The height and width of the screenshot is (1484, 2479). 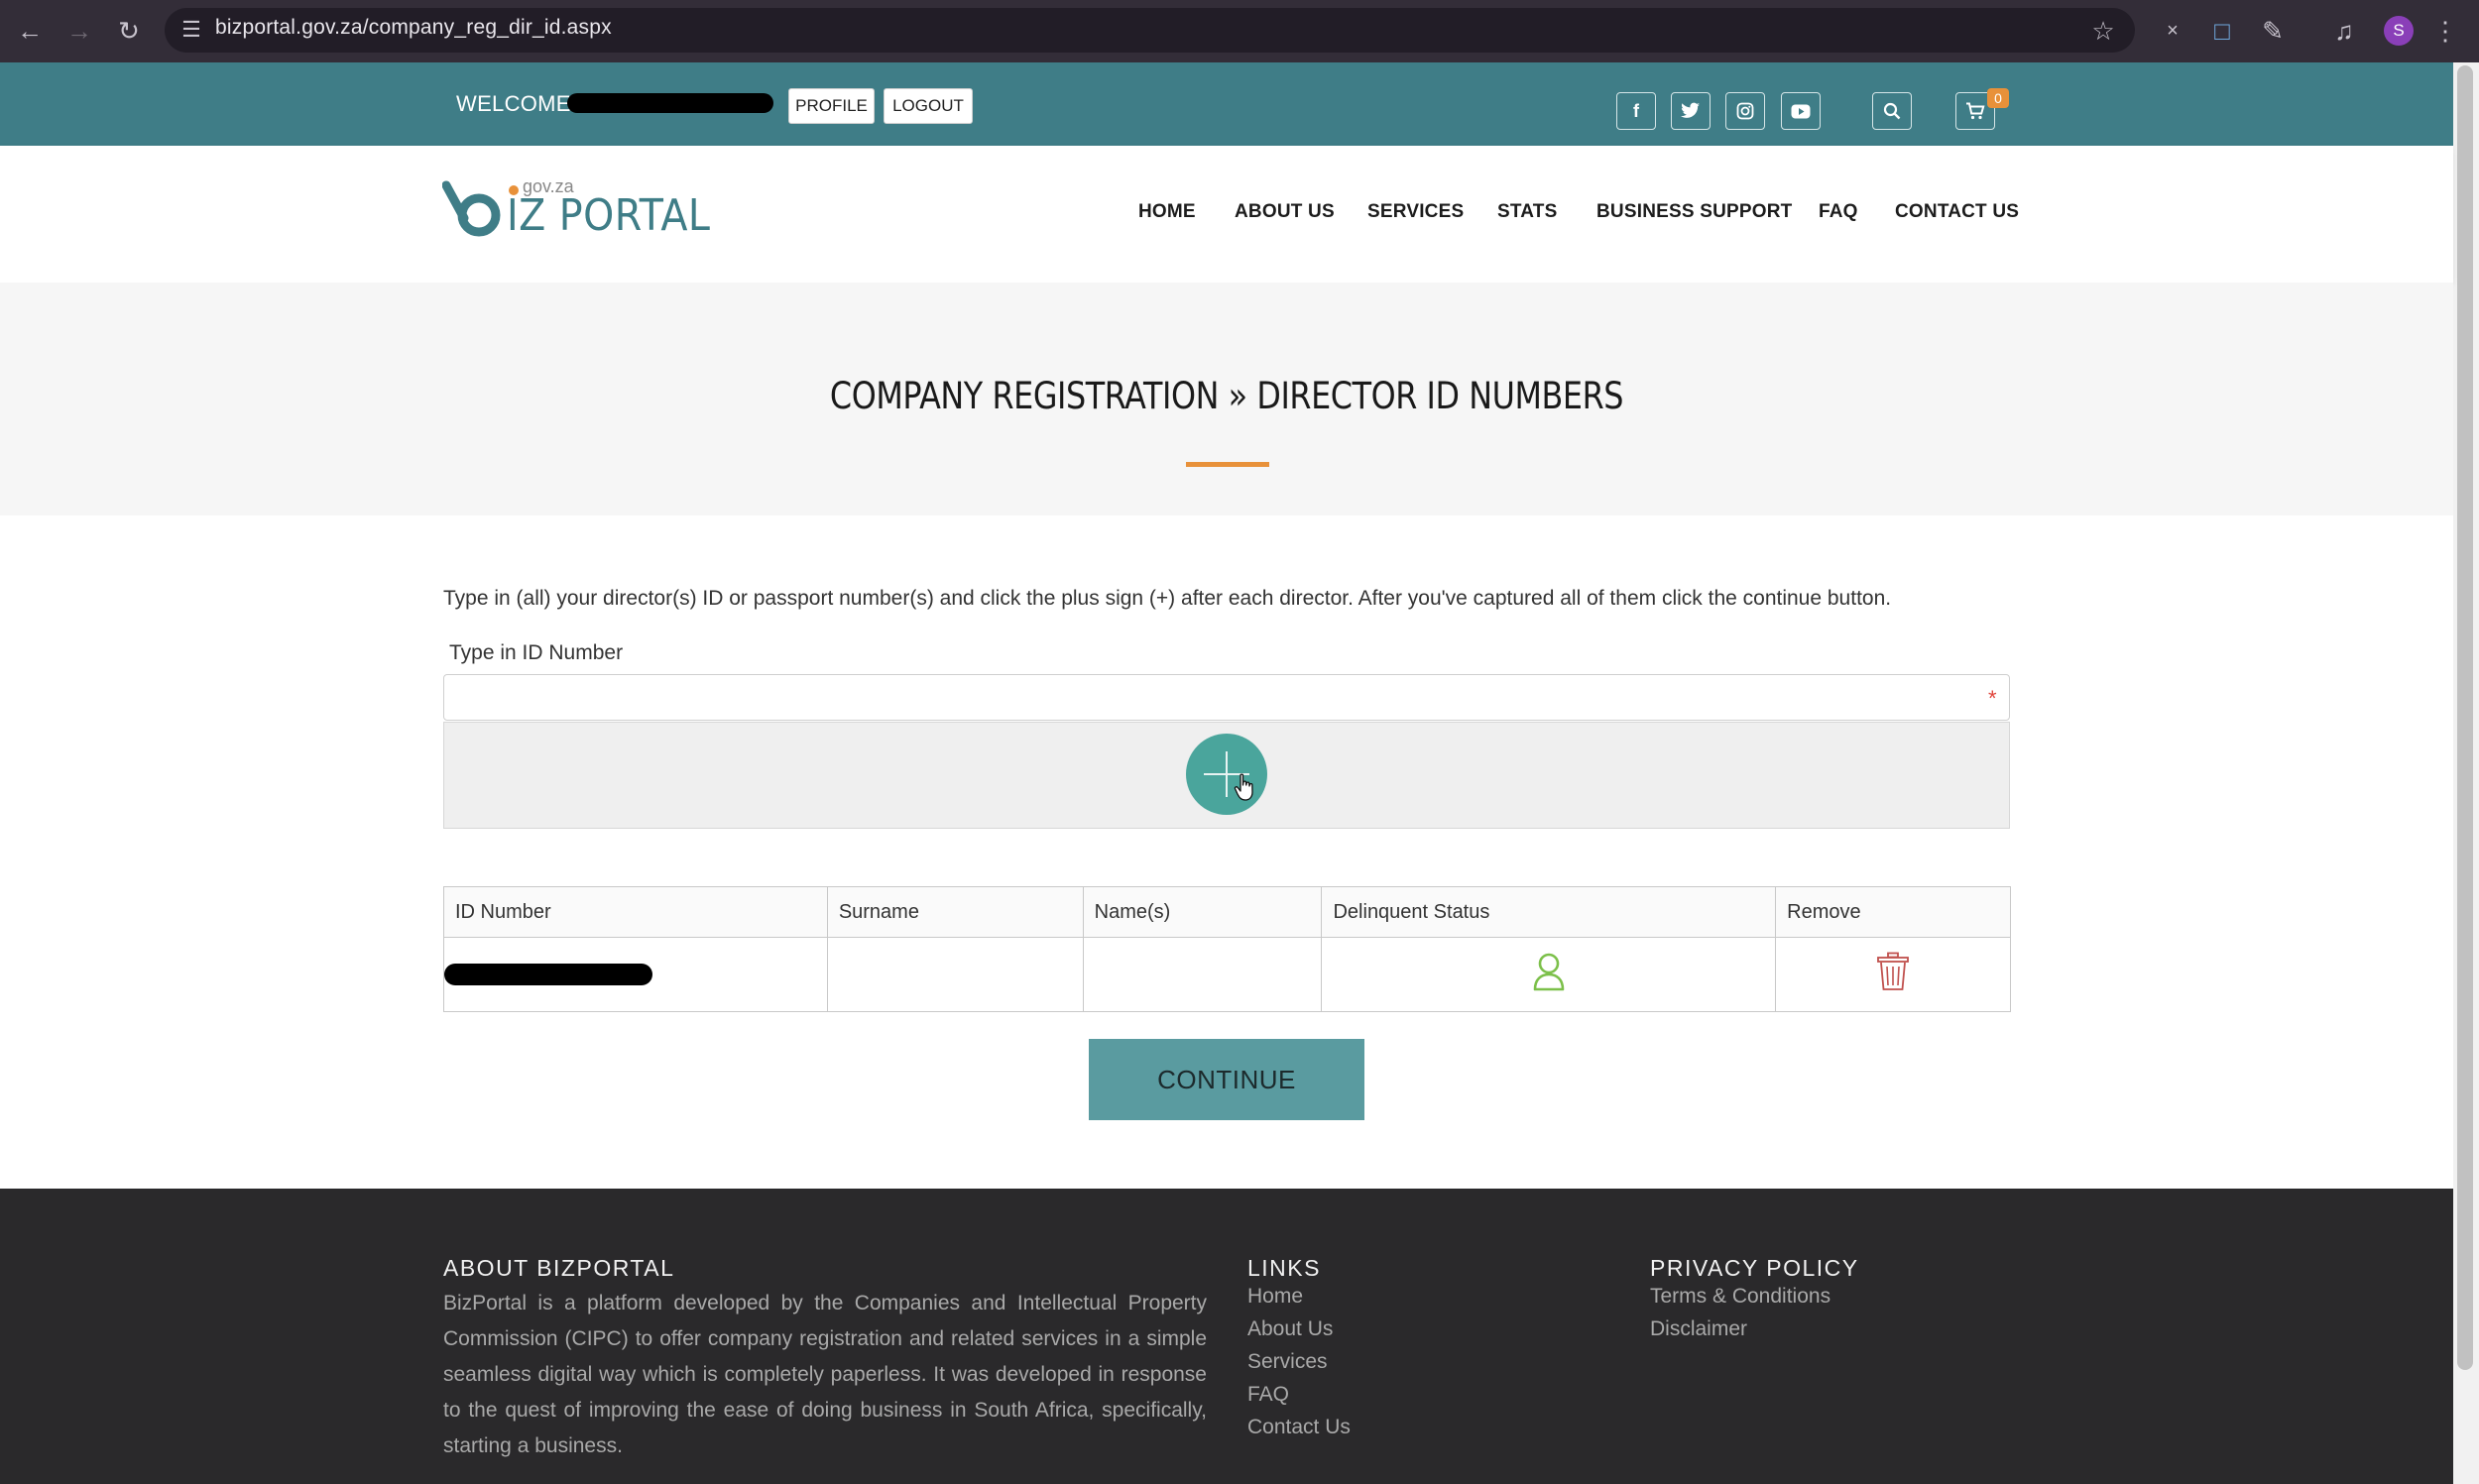 I want to click on extensions-puzzle-icon: ✎, so click(x=2273, y=31).